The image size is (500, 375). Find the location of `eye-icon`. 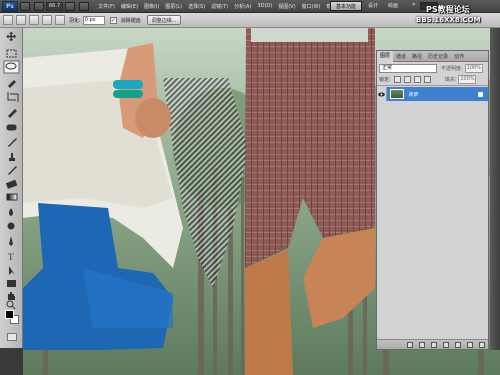

eye-icon is located at coordinates (382, 94).